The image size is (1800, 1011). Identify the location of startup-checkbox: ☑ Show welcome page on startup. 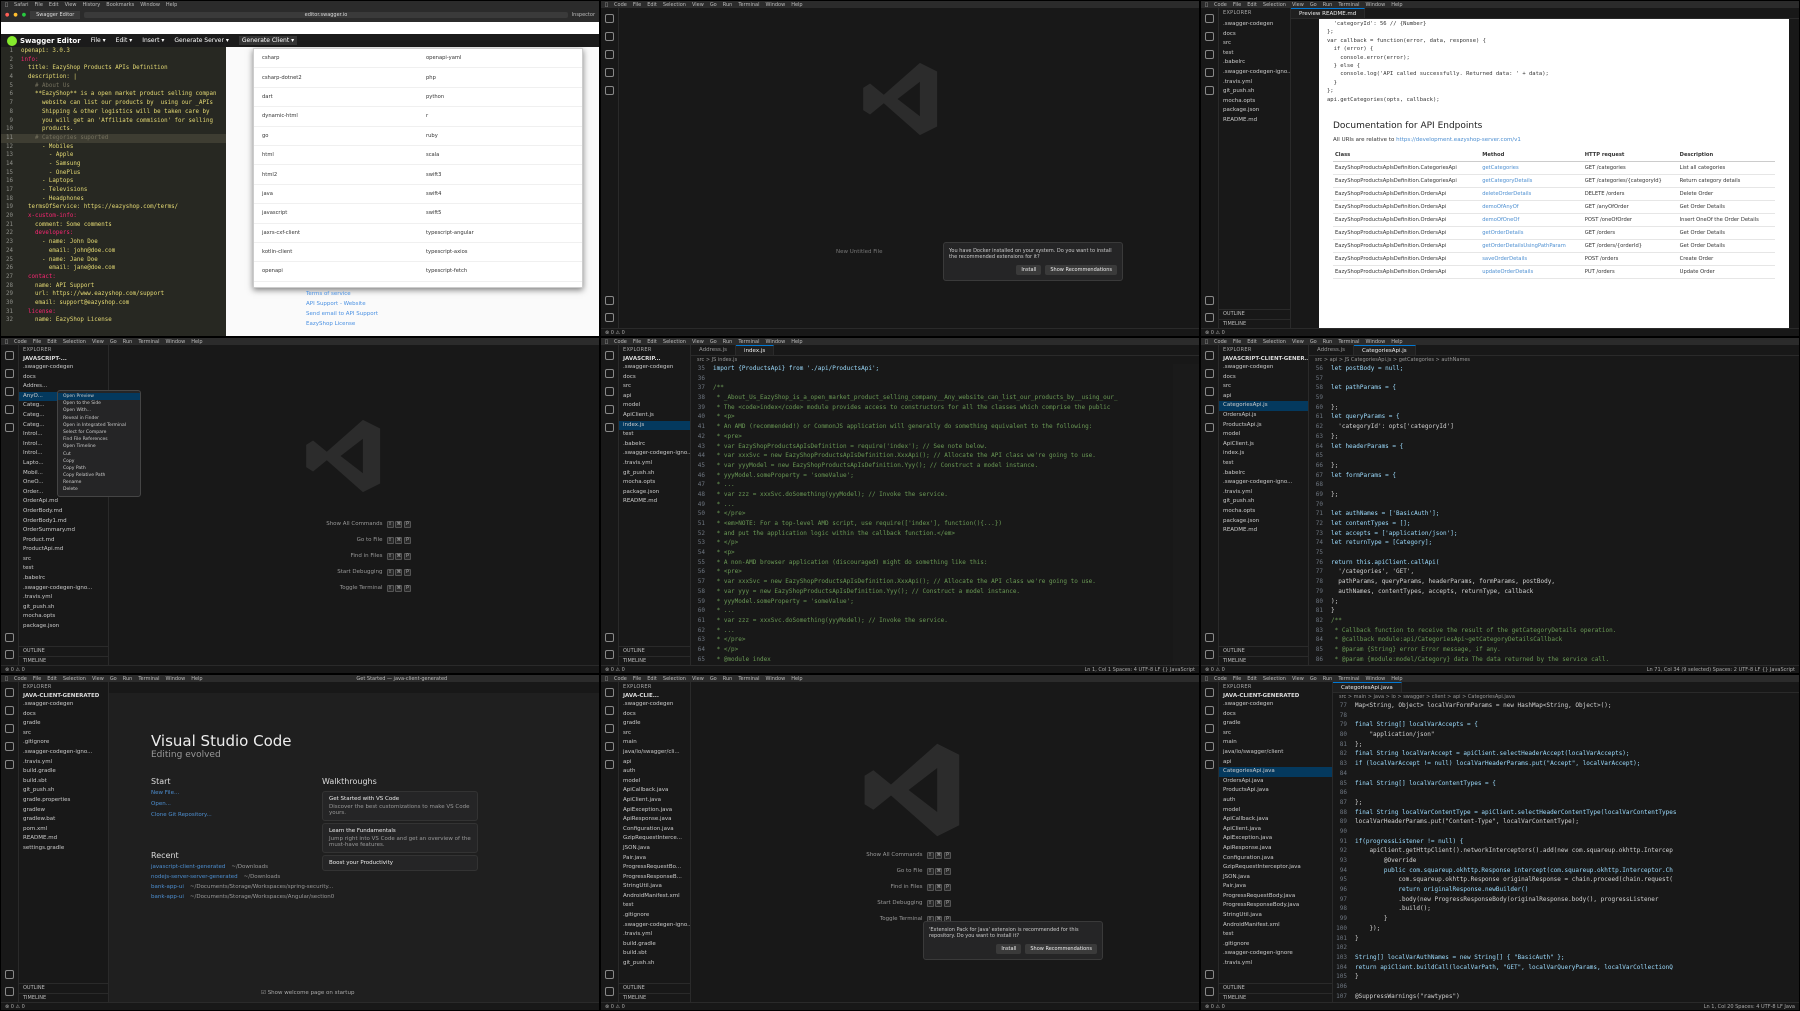
(307, 993).